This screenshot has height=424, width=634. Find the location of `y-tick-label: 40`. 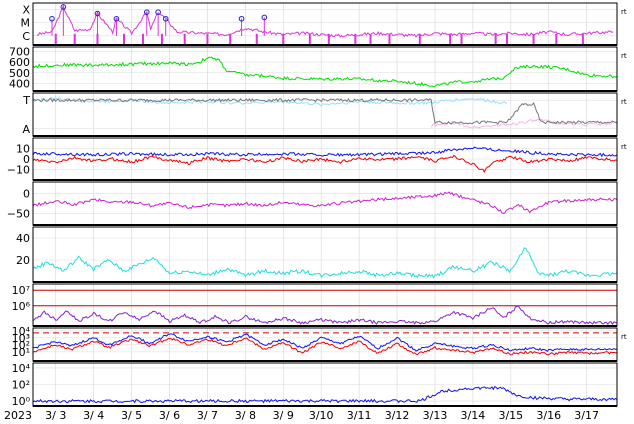

y-tick-label: 40 is located at coordinates (23, 238).